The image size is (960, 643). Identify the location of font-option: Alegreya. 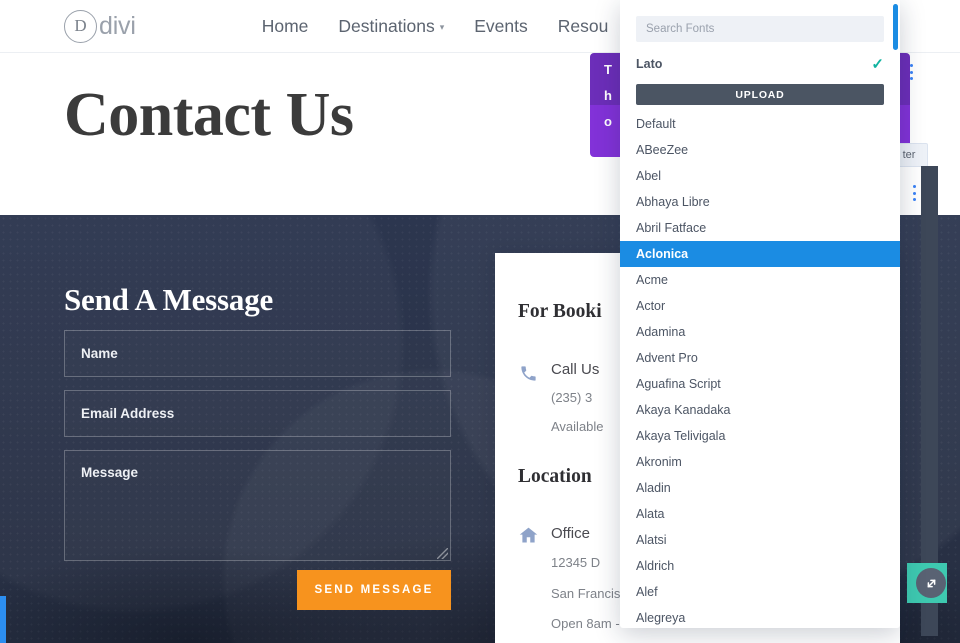
(760, 616).